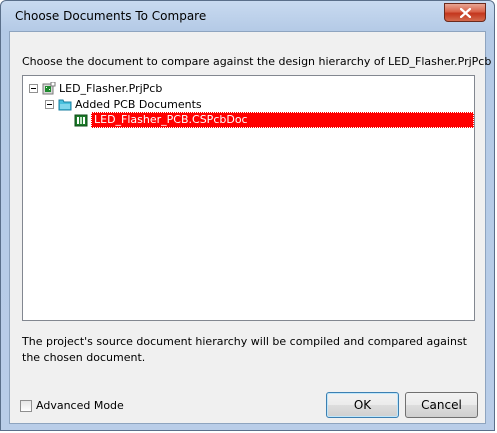 The height and width of the screenshot is (433, 497). I want to click on advanced-mode-option: Advanced Mode, so click(72, 405).